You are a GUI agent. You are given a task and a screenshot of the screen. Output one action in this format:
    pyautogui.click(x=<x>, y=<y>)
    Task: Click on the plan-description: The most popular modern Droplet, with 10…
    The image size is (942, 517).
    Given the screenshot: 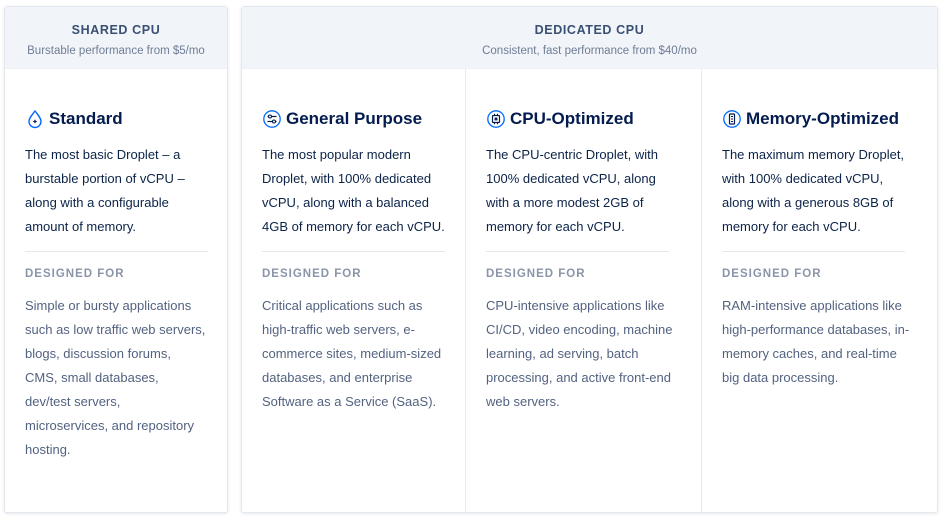 What is the action you would take?
    pyautogui.click(x=353, y=190)
    